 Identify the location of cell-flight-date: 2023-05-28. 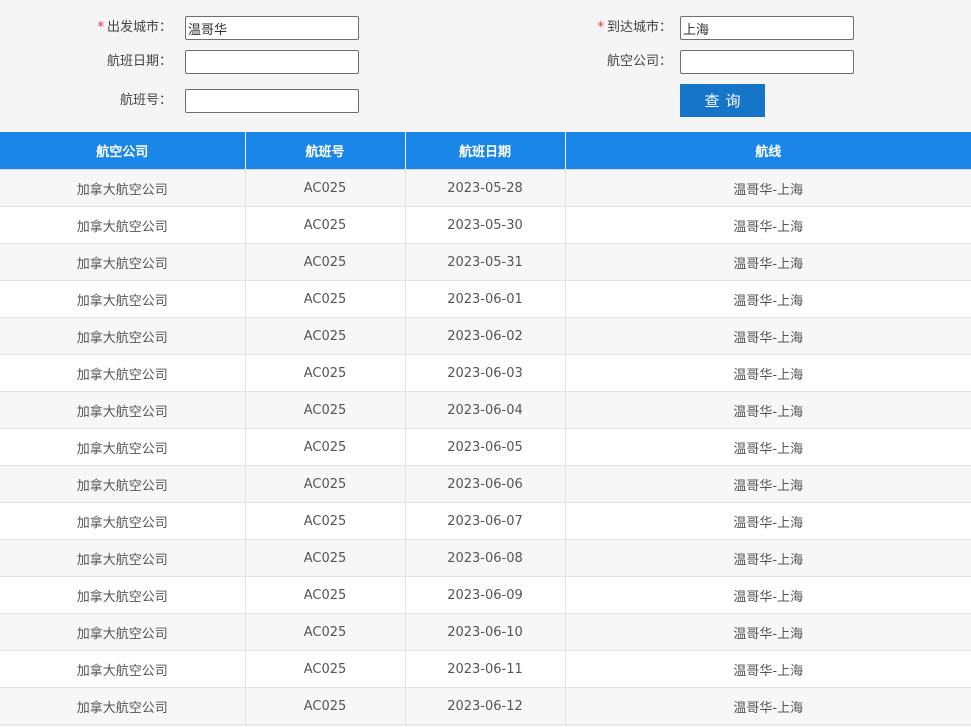
(485, 188).